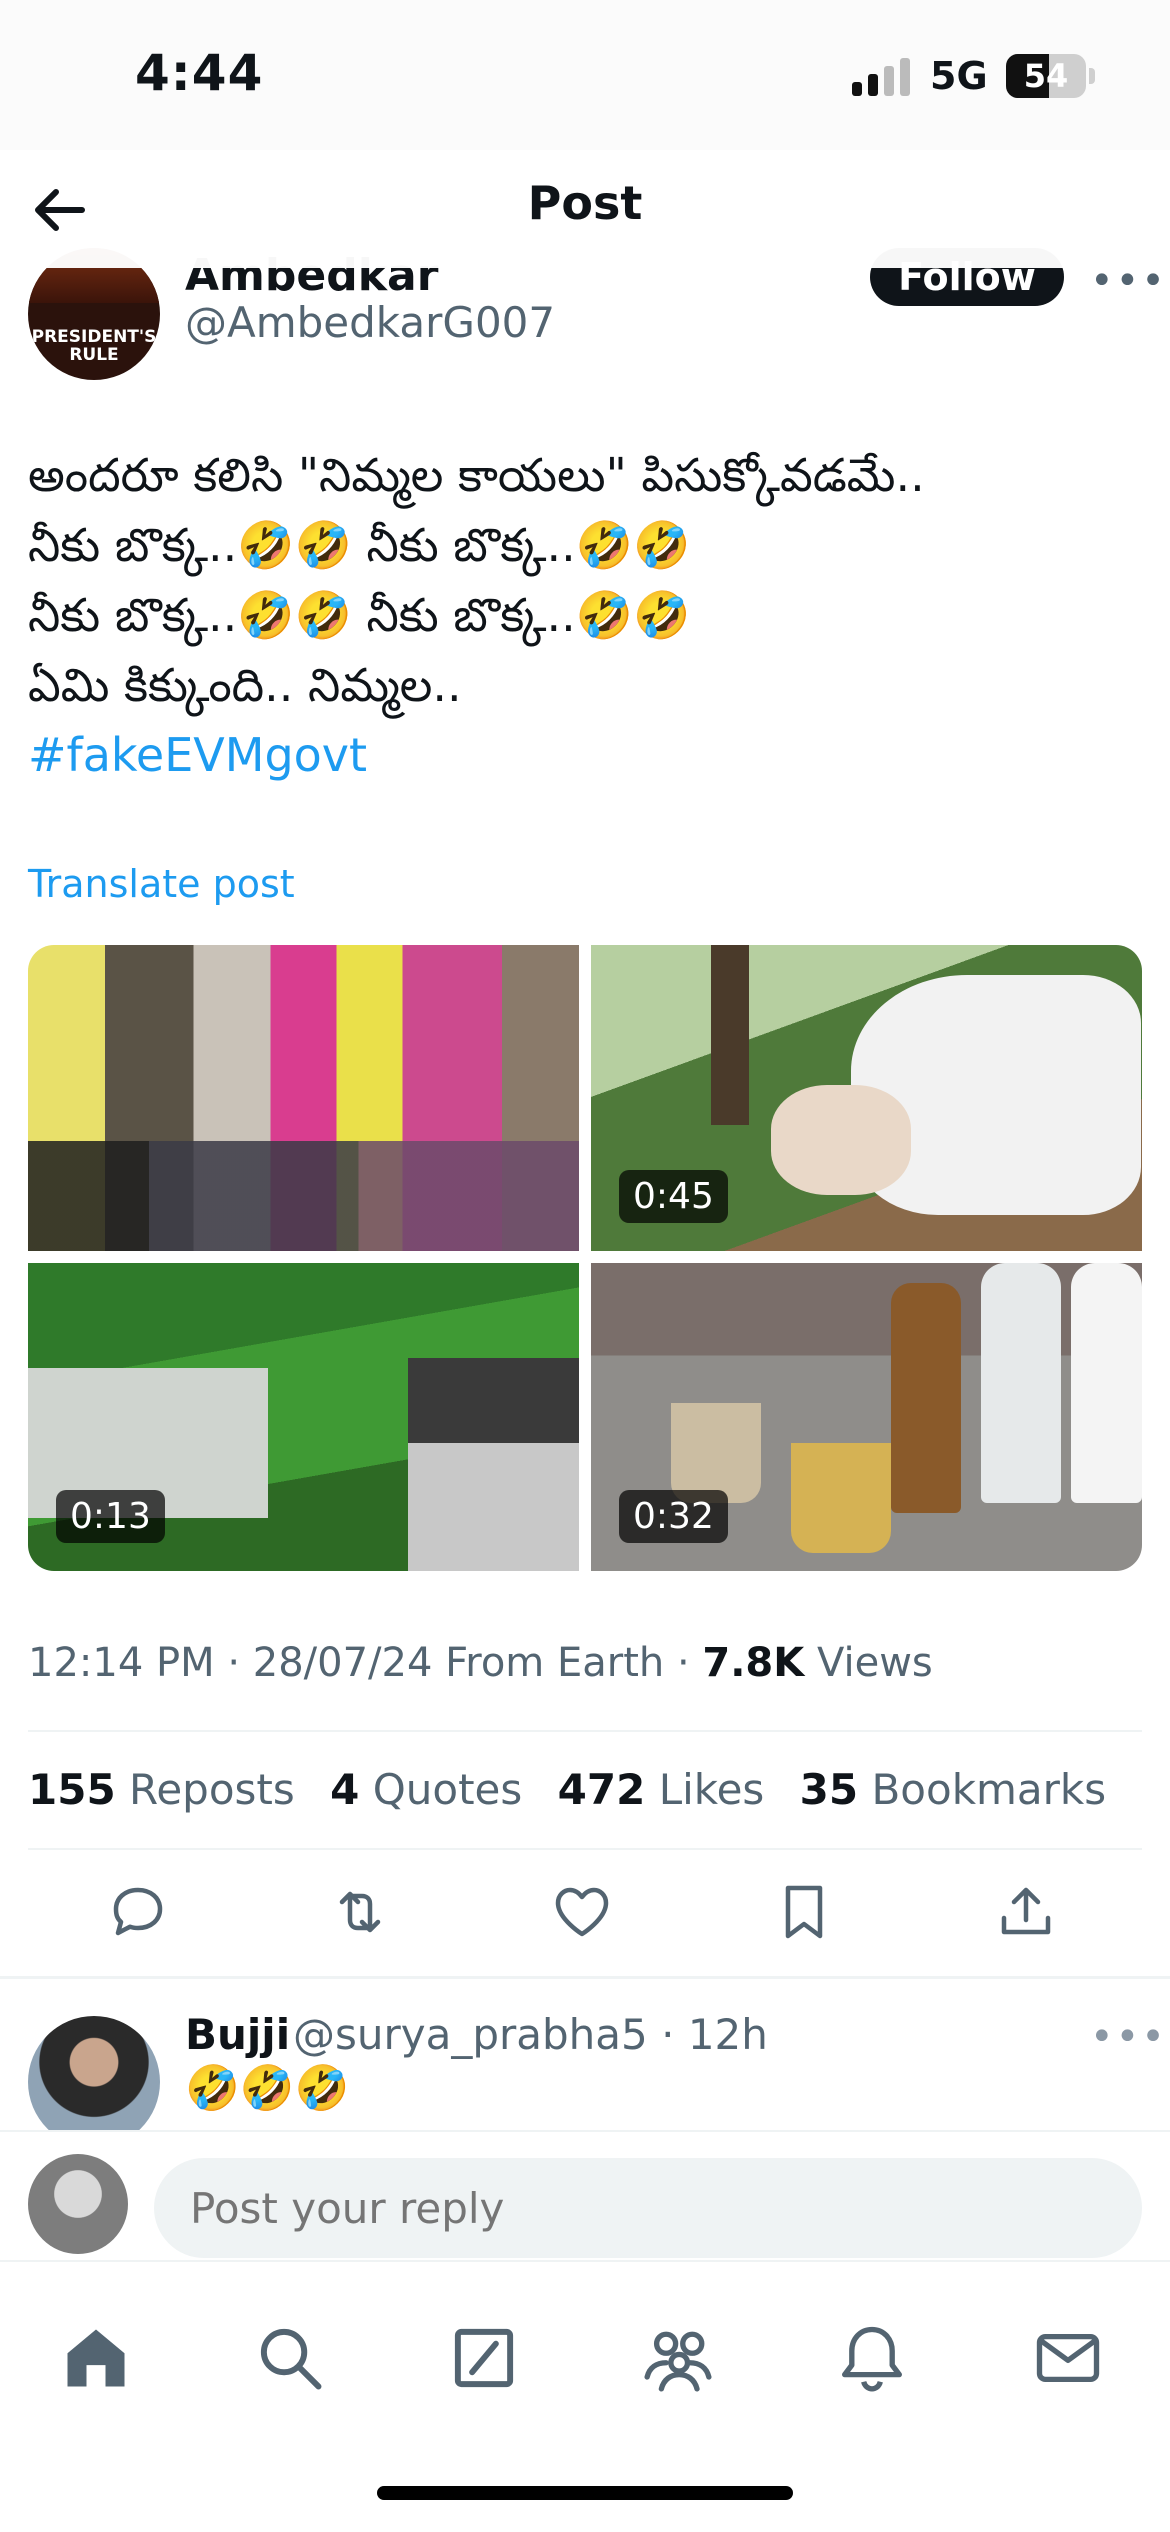 The image size is (1170, 2532). Describe the element at coordinates (807, 1915) in the screenshot. I see `bookmark-icon` at that location.